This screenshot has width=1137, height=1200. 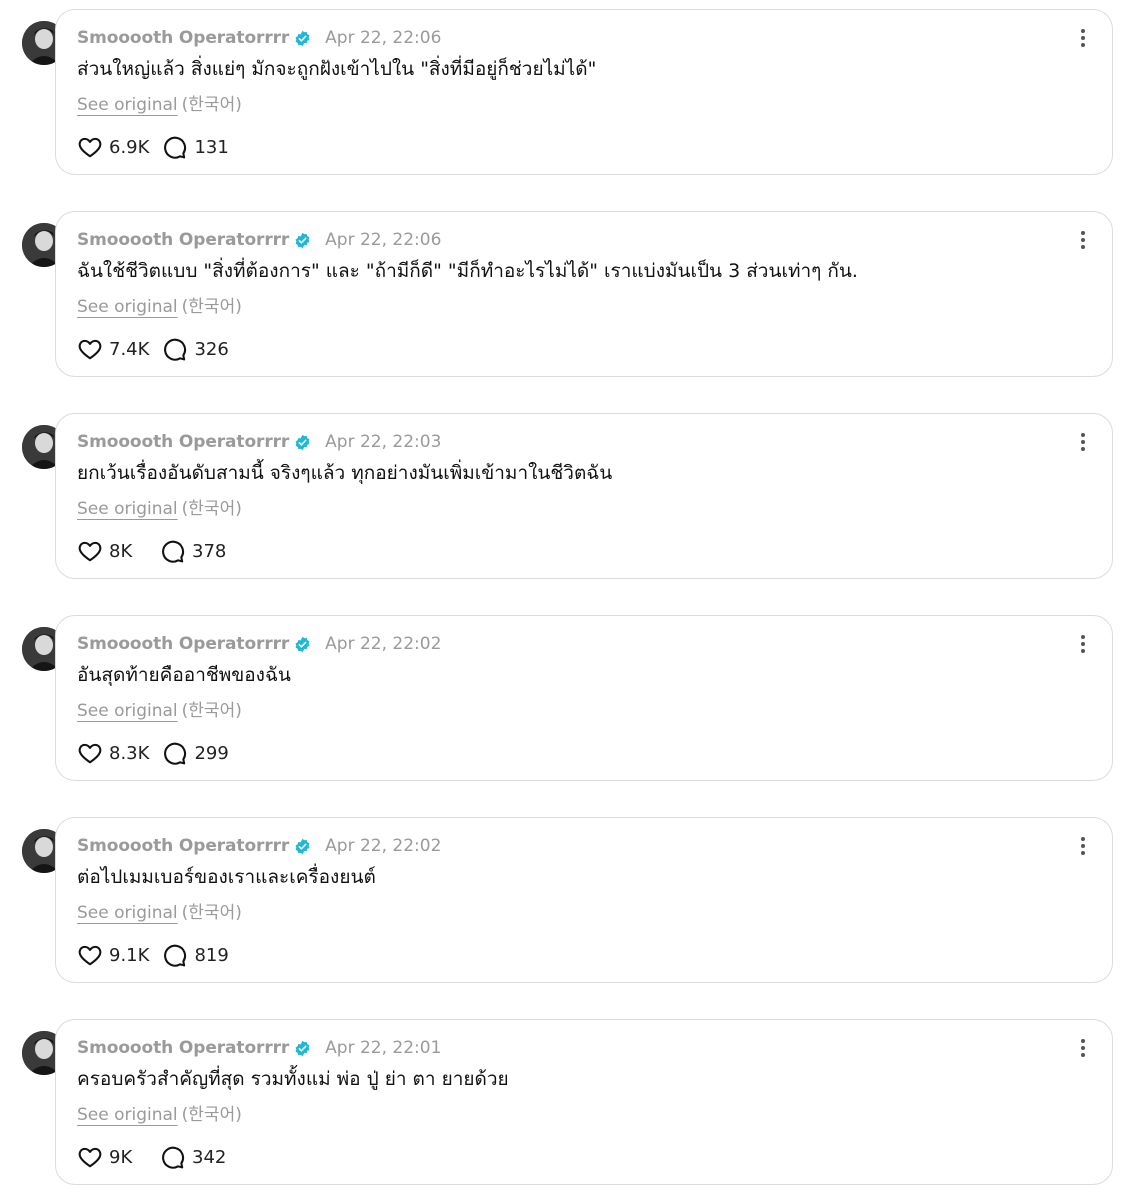 I want to click on like-count: 9K, so click(x=121, y=1157).